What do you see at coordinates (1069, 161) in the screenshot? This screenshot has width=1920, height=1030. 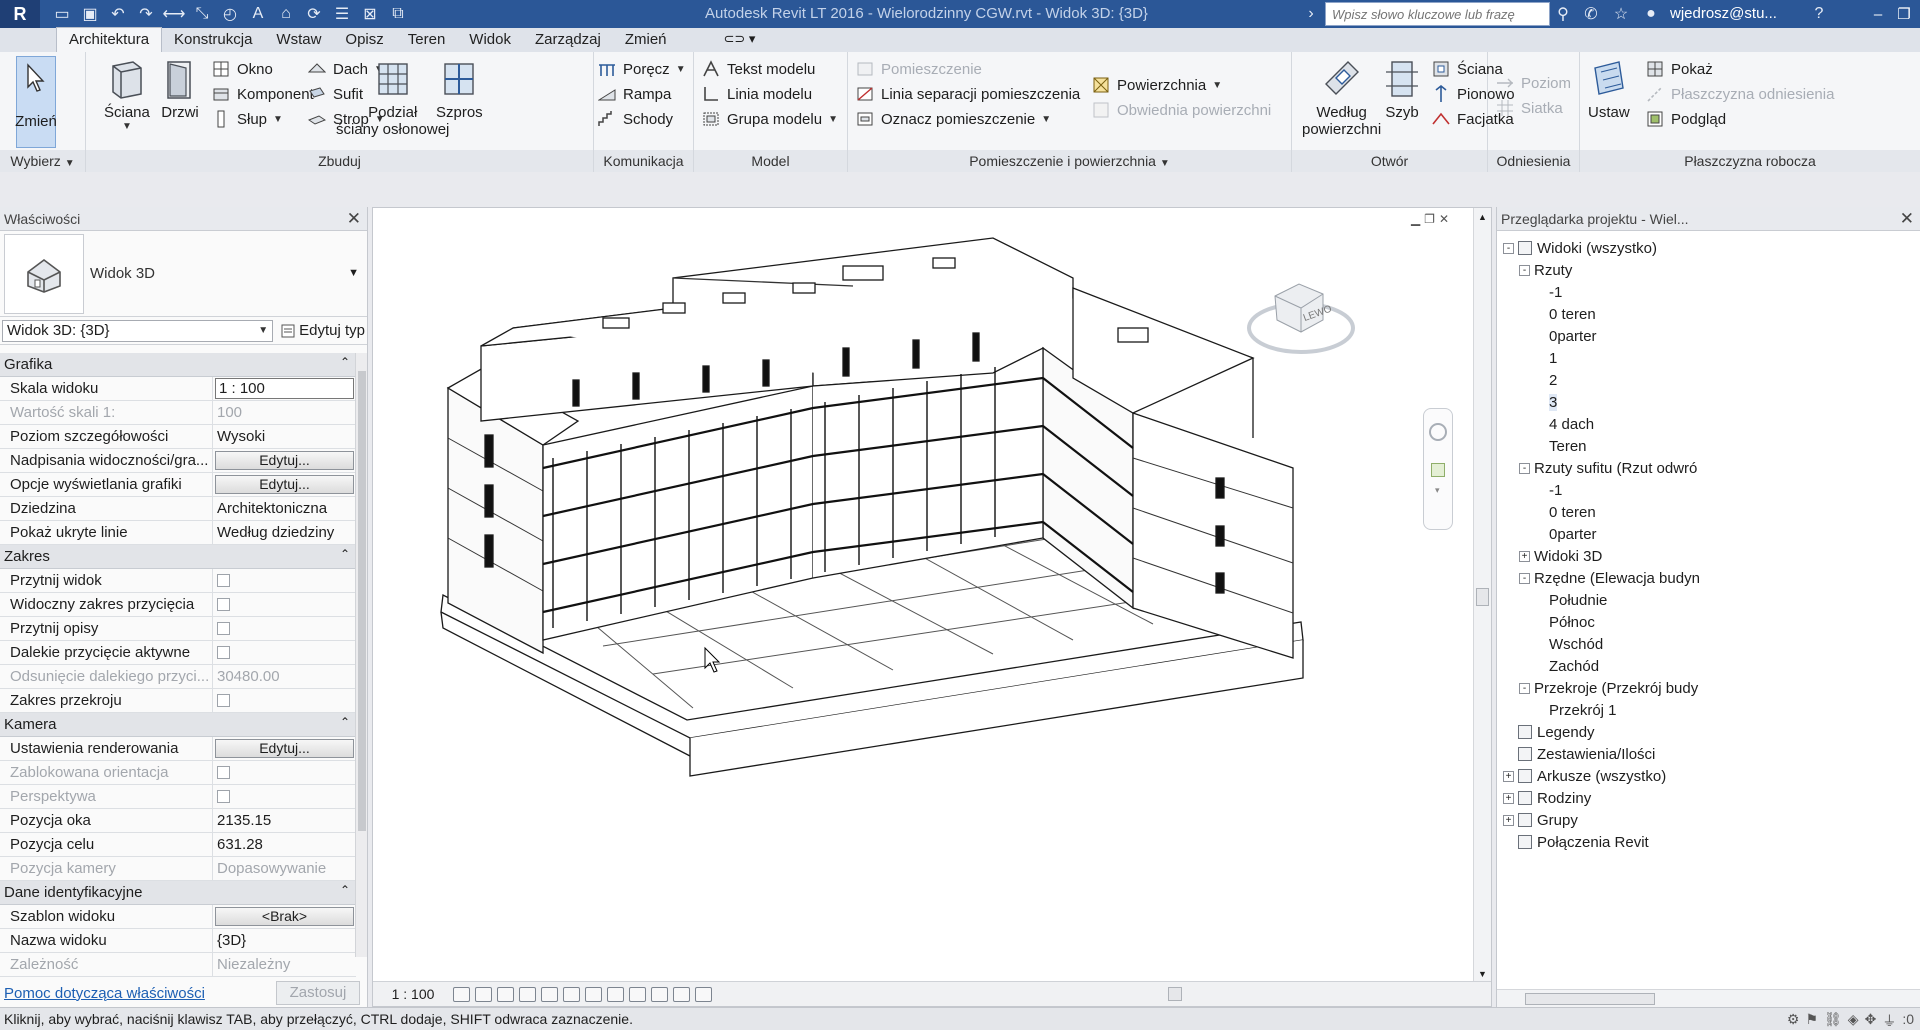 I see `room-area-group-dropdown: Pomieszczenie i powierzchnia ▼` at bounding box center [1069, 161].